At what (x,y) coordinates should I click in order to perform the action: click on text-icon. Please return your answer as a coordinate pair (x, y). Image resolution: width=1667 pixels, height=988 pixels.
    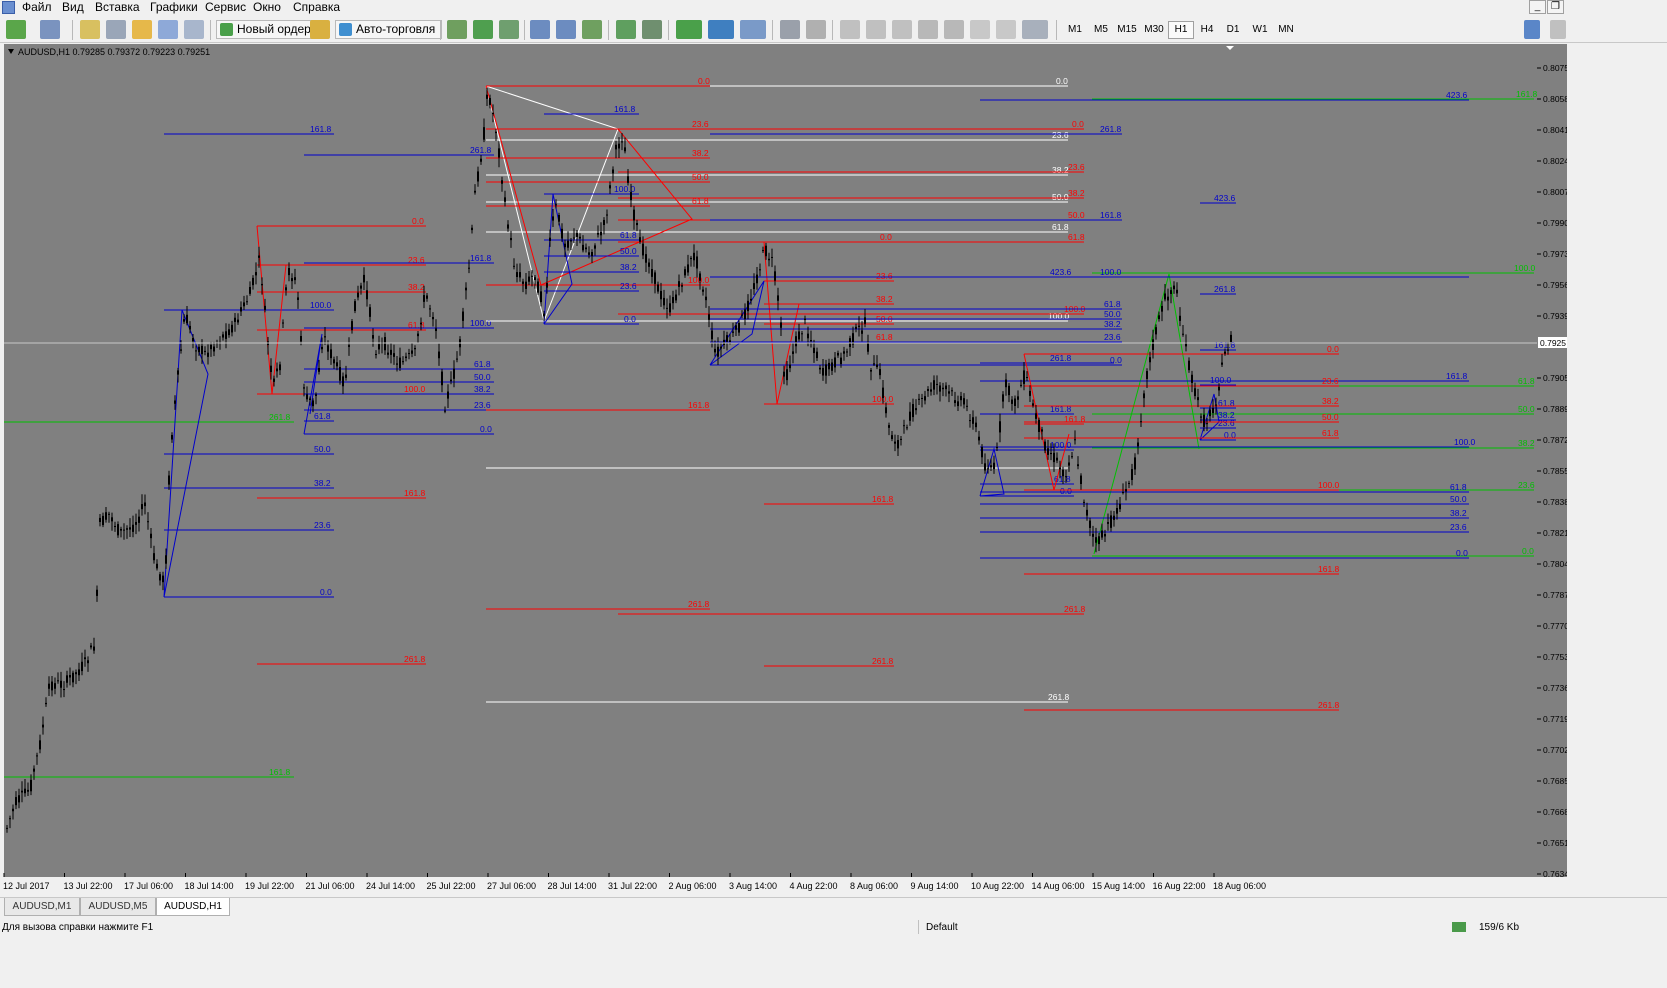
    Looking at the image, I should click on (980, 29).